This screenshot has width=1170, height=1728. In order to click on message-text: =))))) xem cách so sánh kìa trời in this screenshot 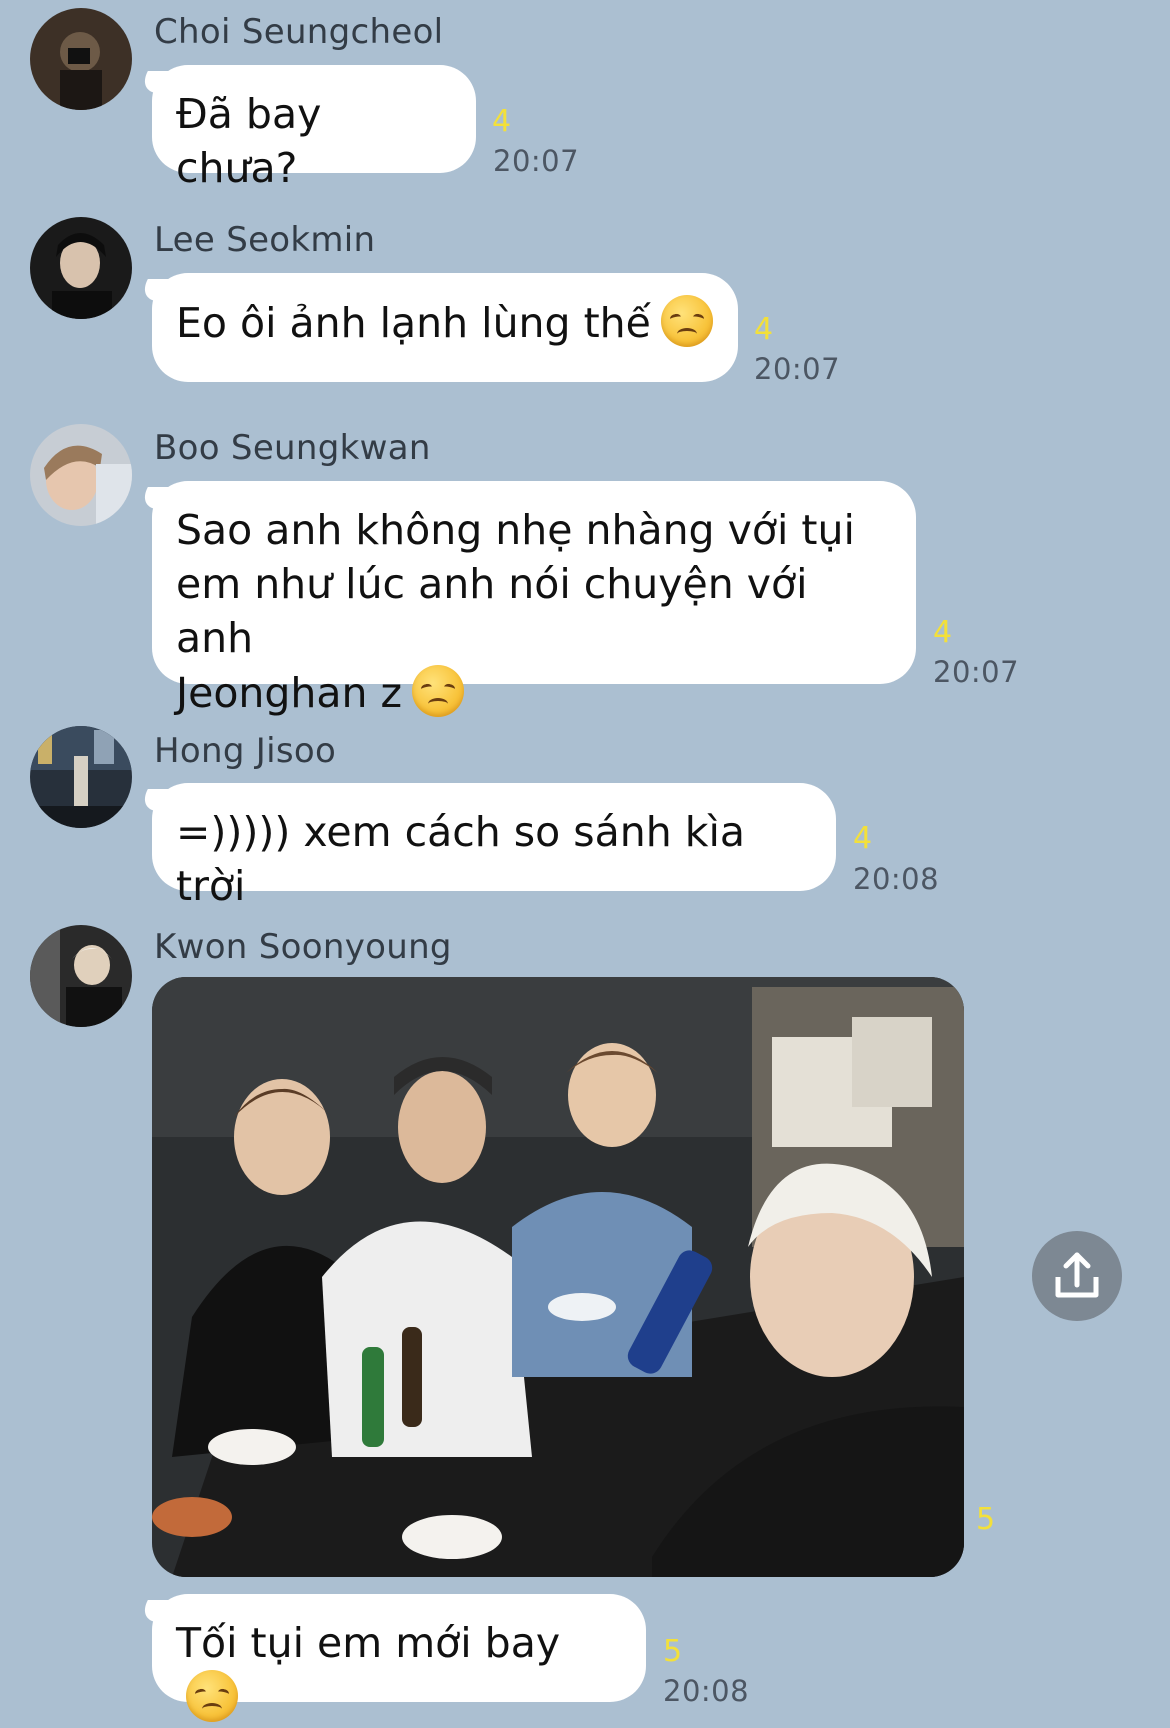, I will do `click(461, 859)`.